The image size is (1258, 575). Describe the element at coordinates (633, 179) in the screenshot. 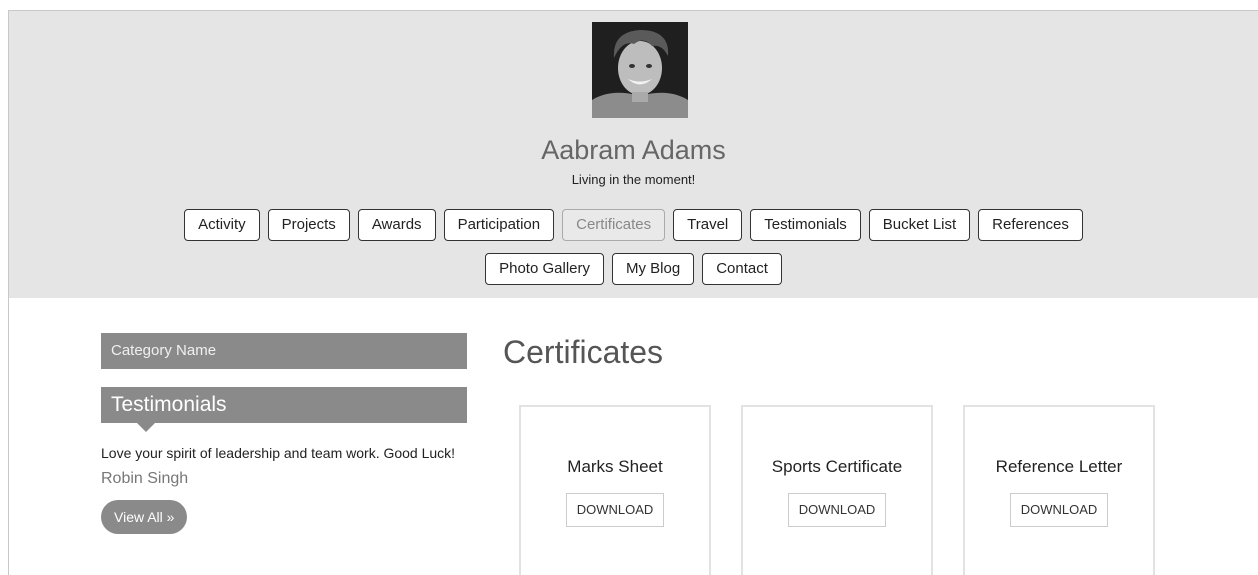

I see `profile-tagline: Living in the moment!` at that location.